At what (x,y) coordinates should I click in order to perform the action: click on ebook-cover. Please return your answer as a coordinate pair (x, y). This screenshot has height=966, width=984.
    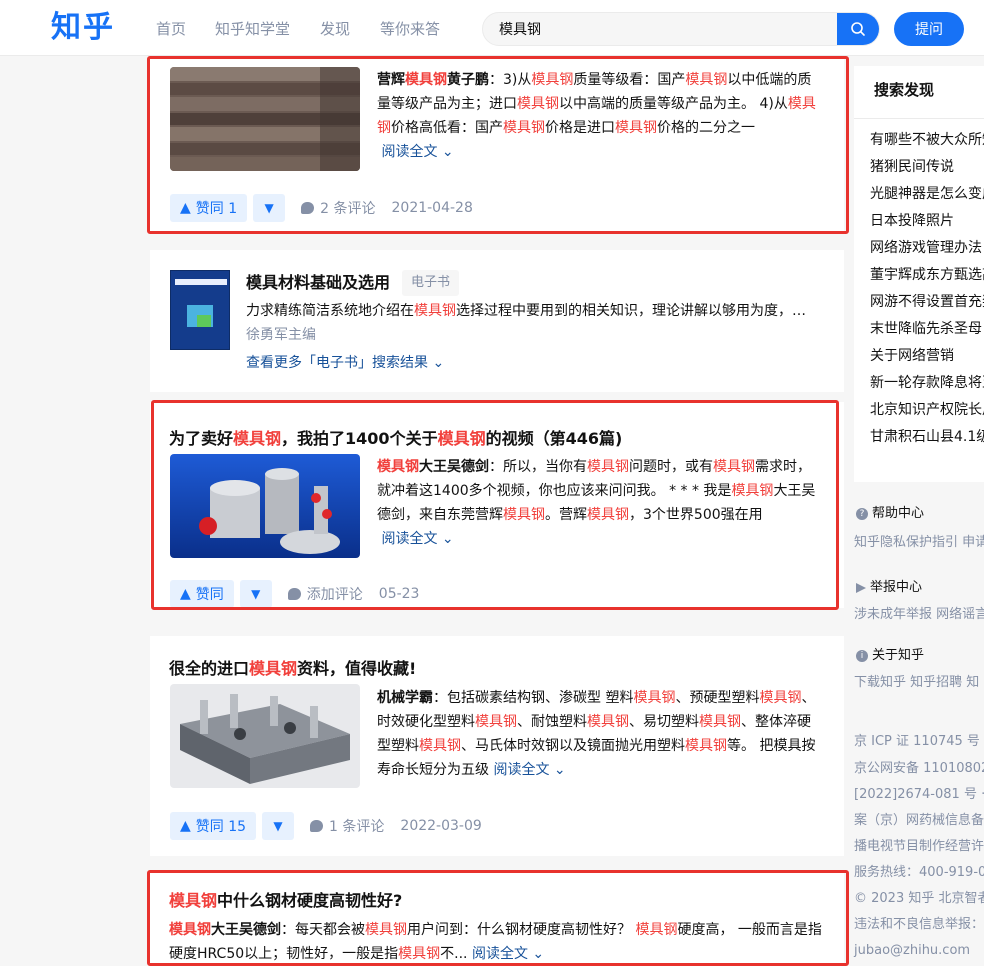
    Looking at the image, I should click on (200, 310).